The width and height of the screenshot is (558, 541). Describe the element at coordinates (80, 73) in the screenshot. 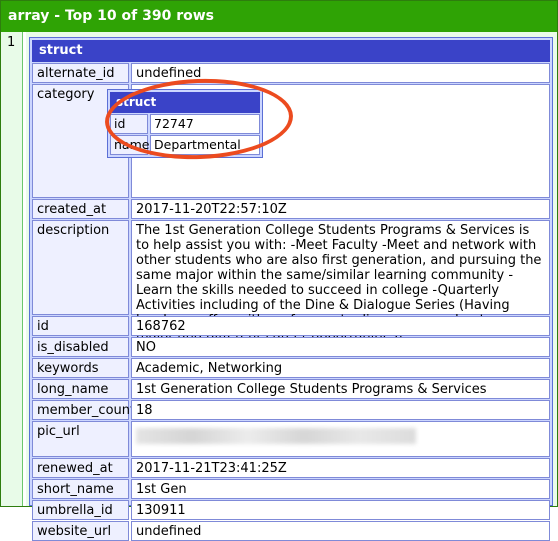

I see `field-key: alternate_id` at that location.